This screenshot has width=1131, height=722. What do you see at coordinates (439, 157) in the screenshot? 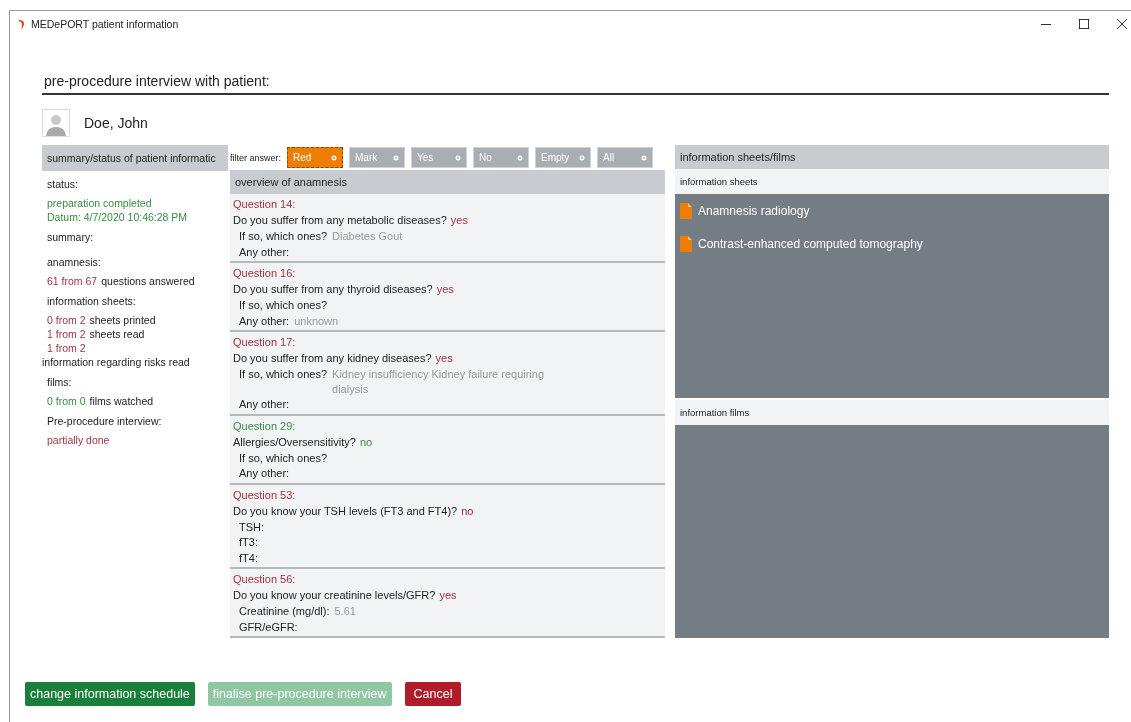
I see `filter-chip: Yes` at bounding box center [439, 157].